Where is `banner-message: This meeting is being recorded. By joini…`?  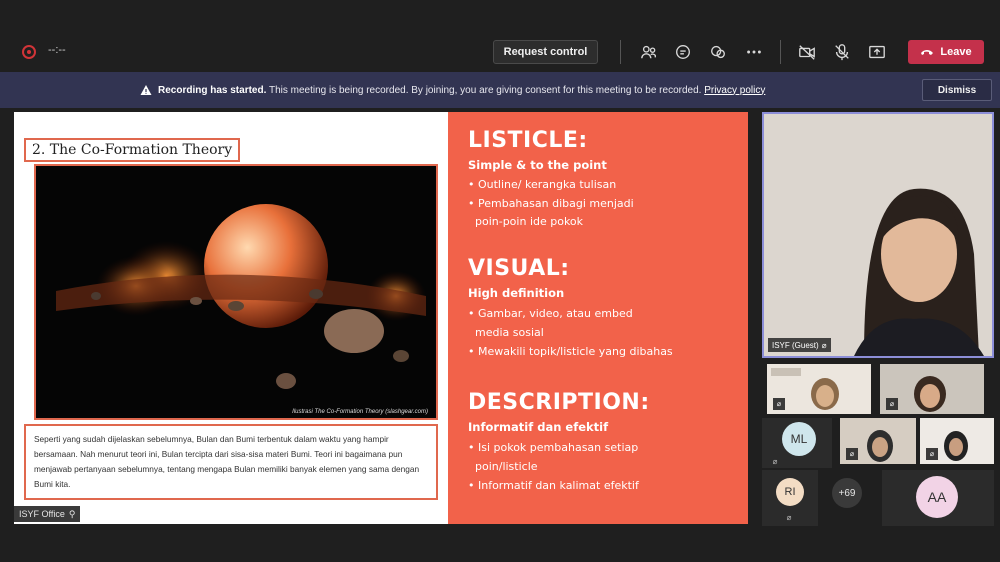
banner-message: This meeting is being recorded. By joini… is located at coordinates (484, 90).